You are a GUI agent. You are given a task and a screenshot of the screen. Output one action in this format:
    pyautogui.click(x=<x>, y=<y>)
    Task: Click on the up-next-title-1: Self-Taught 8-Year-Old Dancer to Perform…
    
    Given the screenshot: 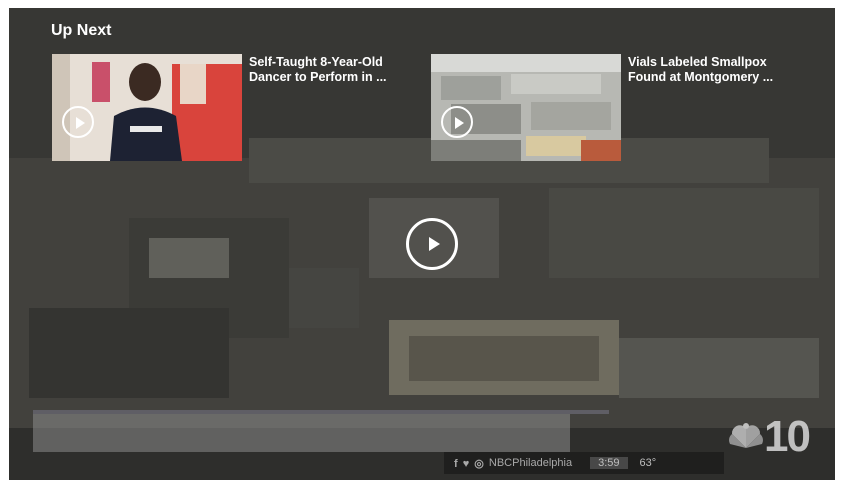 What is the action you would take?
    pyautogui.click(x=329, y=70)
    